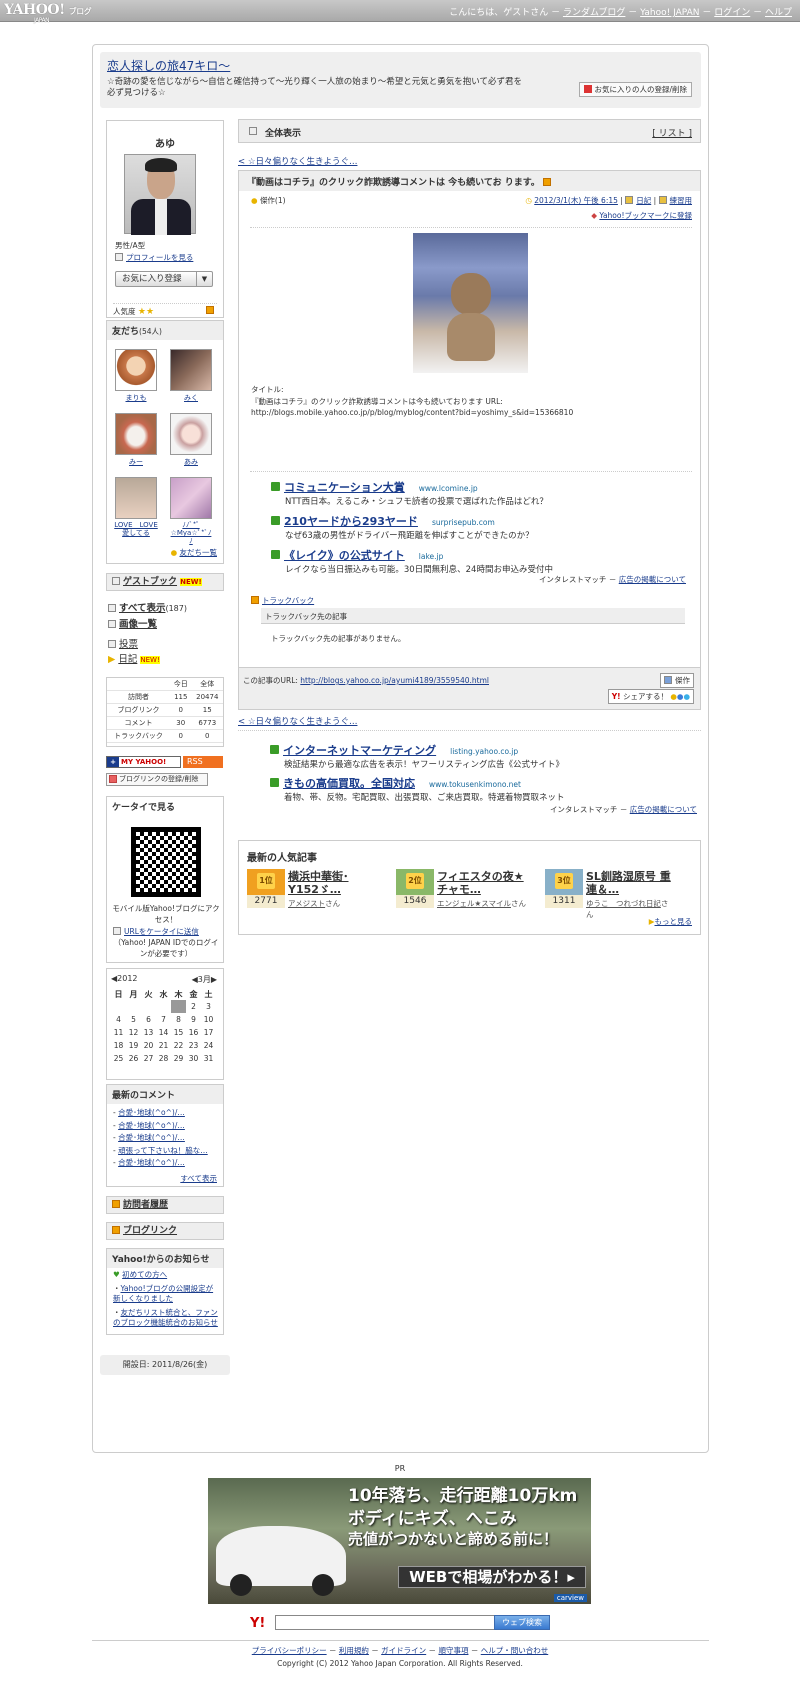  What do you see at coordinates (178, 1032) in the screenshot?
I see `calendar-day: 15` at bounding box center [178, 1032].